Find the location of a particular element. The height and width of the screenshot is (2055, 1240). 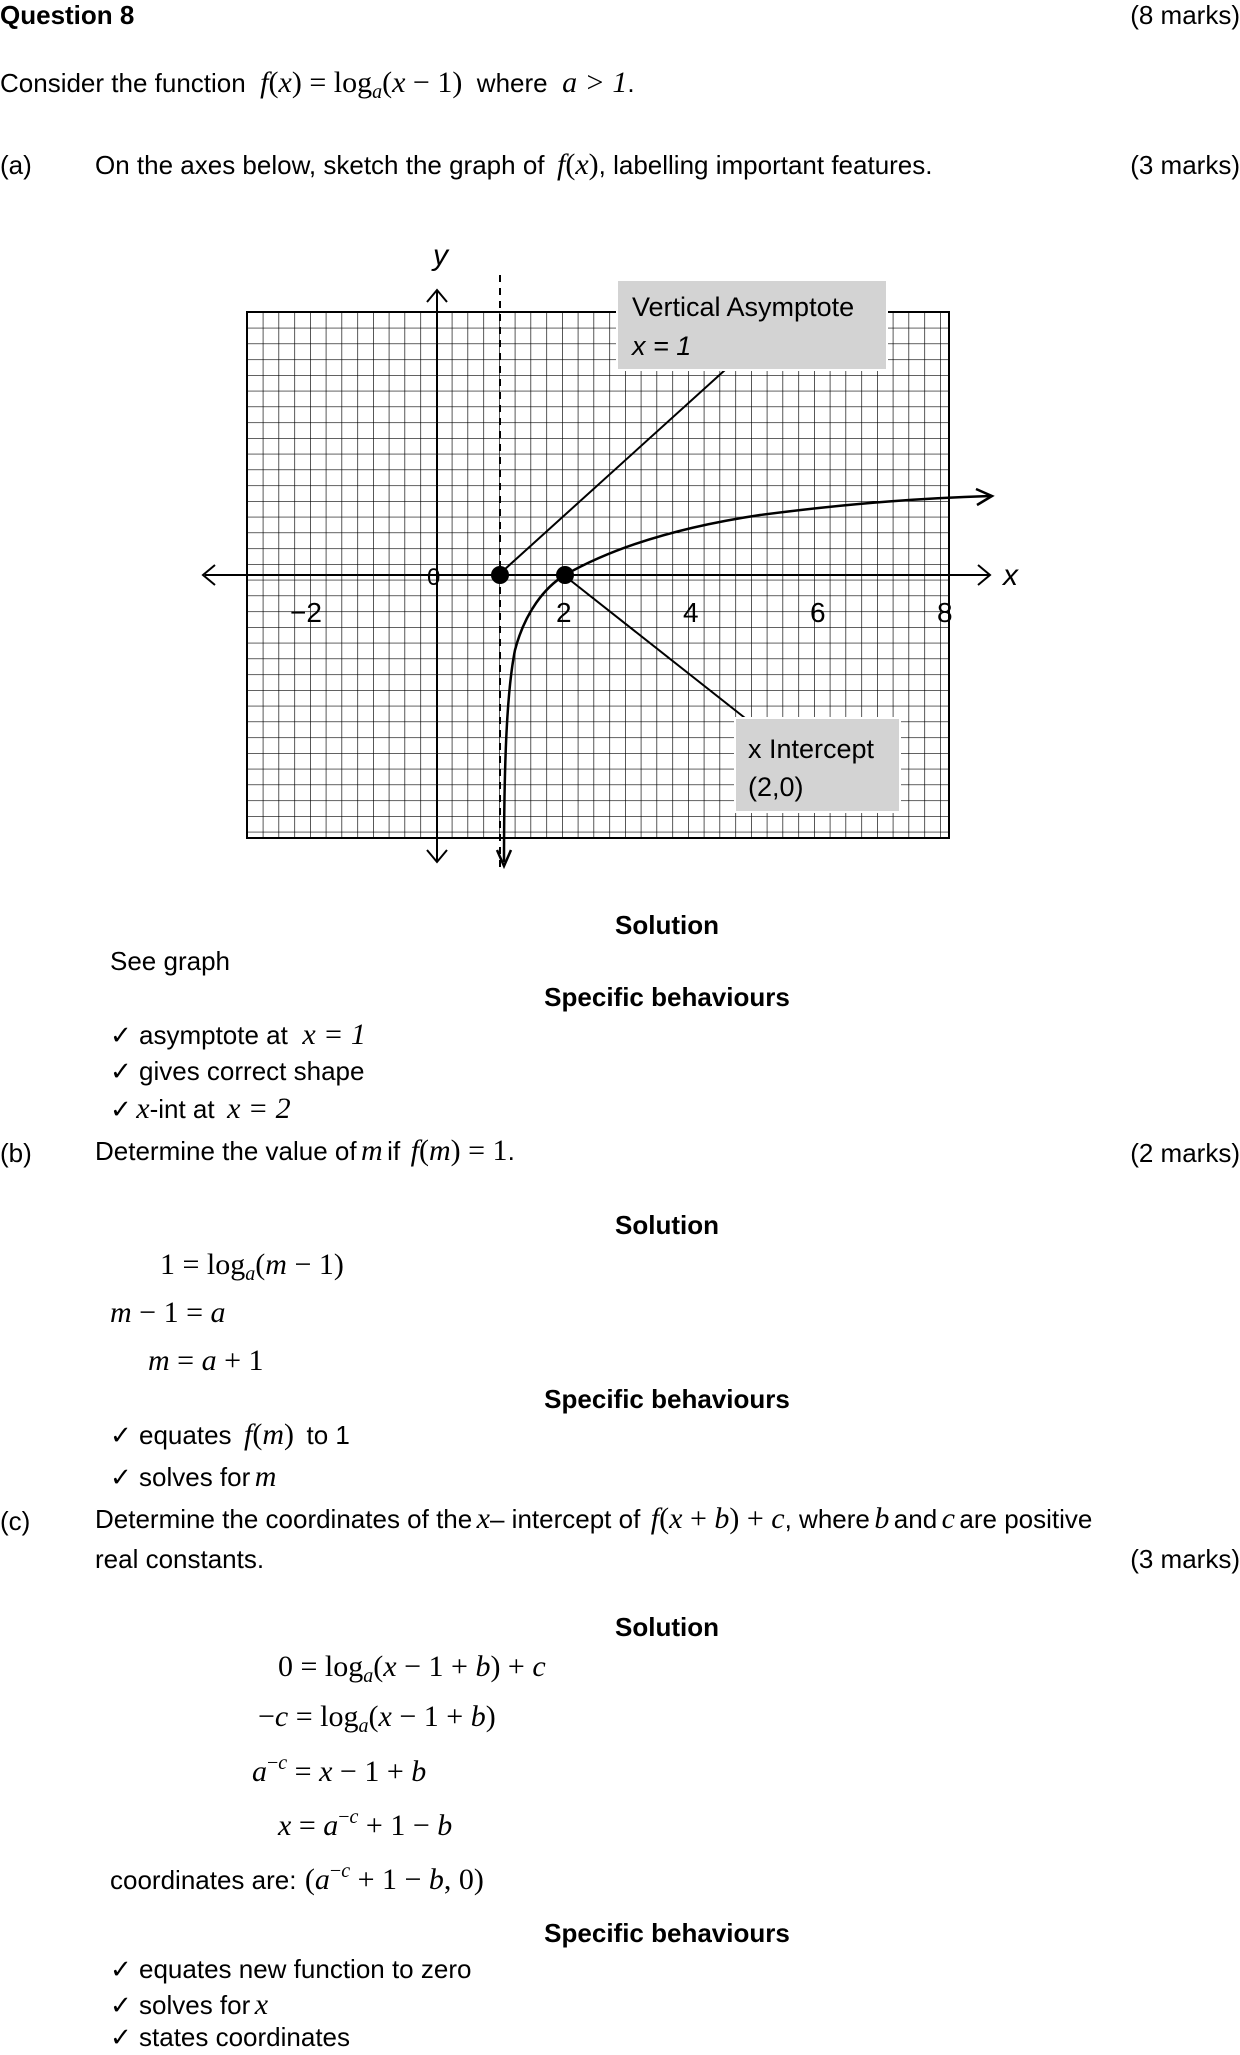

part-c-step-2: −c = loga(x − 1 + b) is located at coordinates (377, 1718).